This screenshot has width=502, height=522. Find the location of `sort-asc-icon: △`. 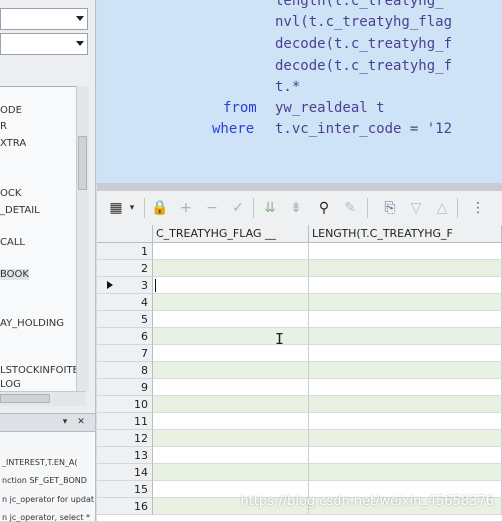

sort-asc-icon: △ is located at coordinates (442, 208).